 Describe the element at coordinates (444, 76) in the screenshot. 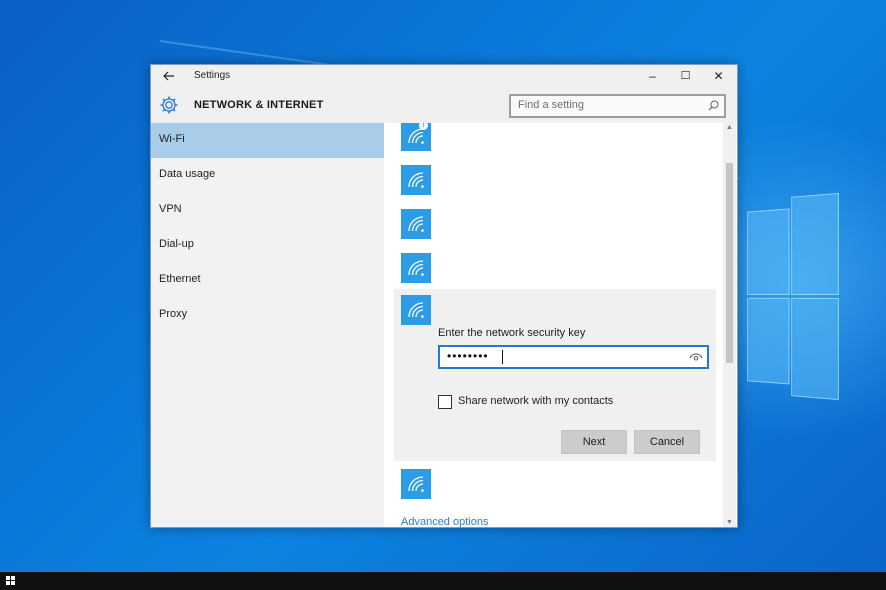

I see `title-bar: Settings – ☐ ✕` at that location.